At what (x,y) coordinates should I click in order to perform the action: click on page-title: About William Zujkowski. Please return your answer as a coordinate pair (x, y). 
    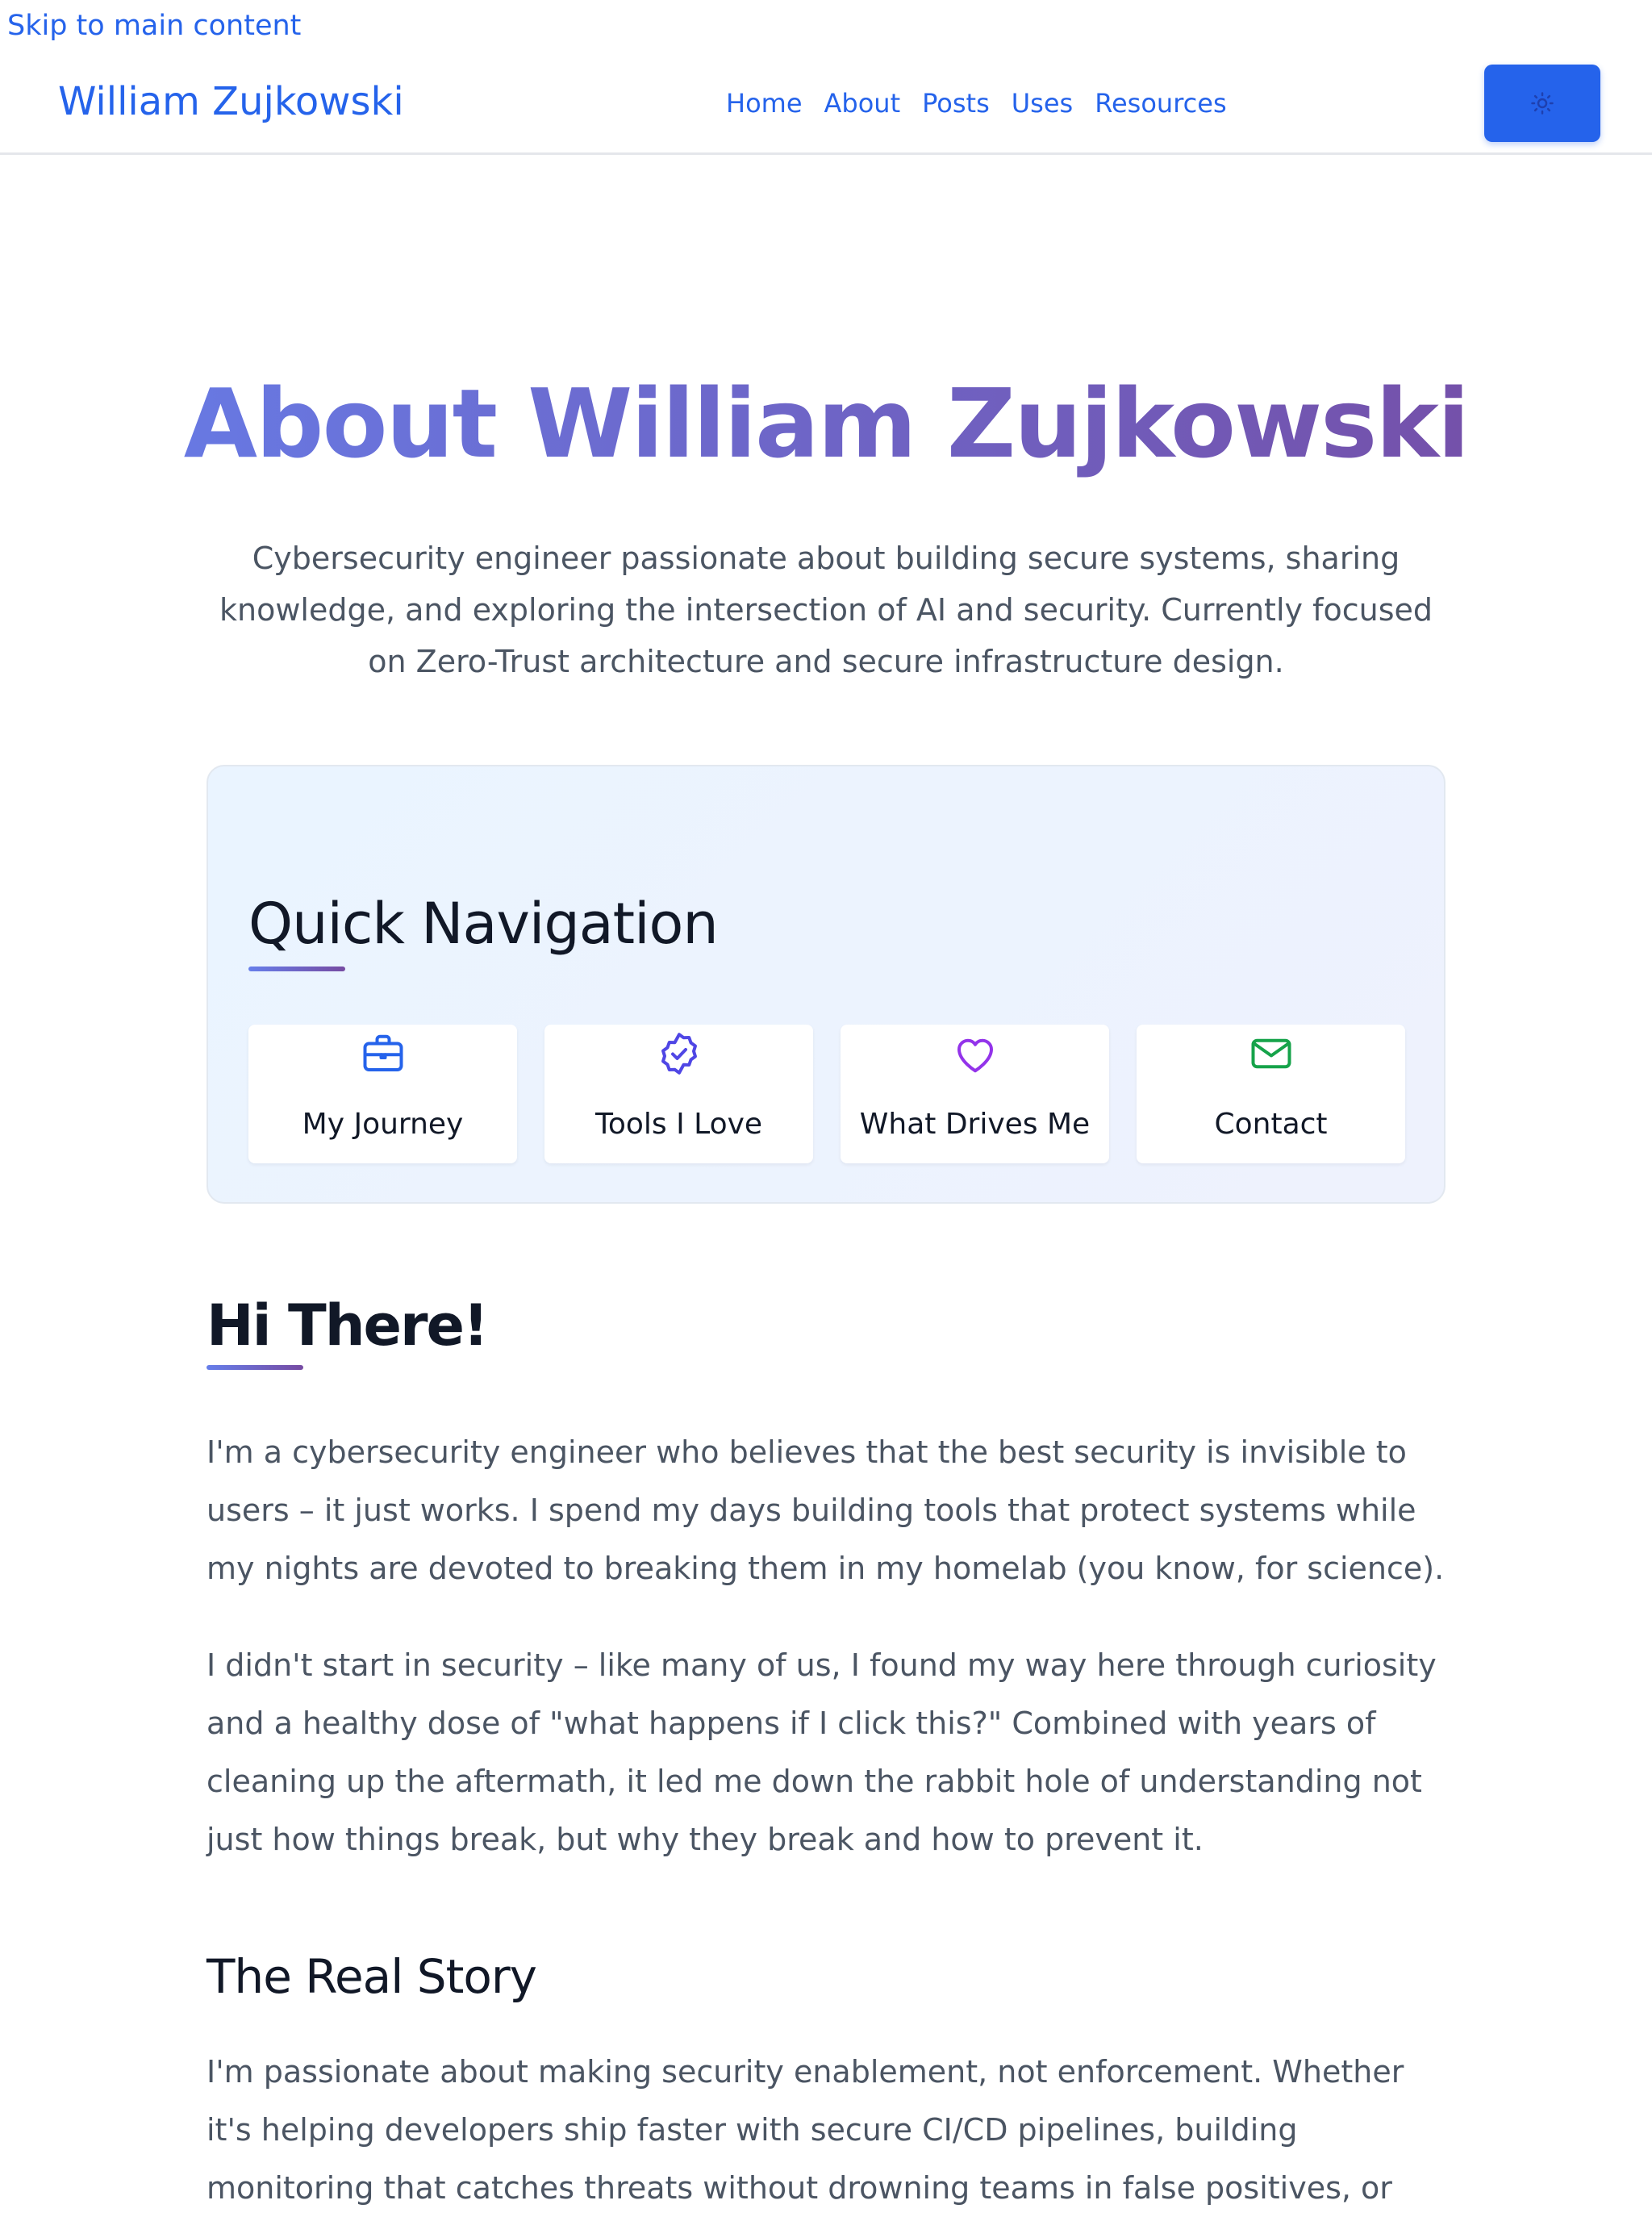
    Looking at the image, I should click on (826, 423).